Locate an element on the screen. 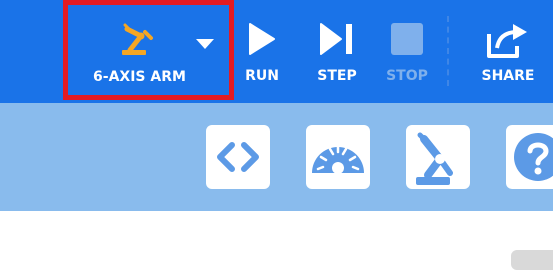 The image size is (553, 270). help-icon is located at coordinates (533, 157).